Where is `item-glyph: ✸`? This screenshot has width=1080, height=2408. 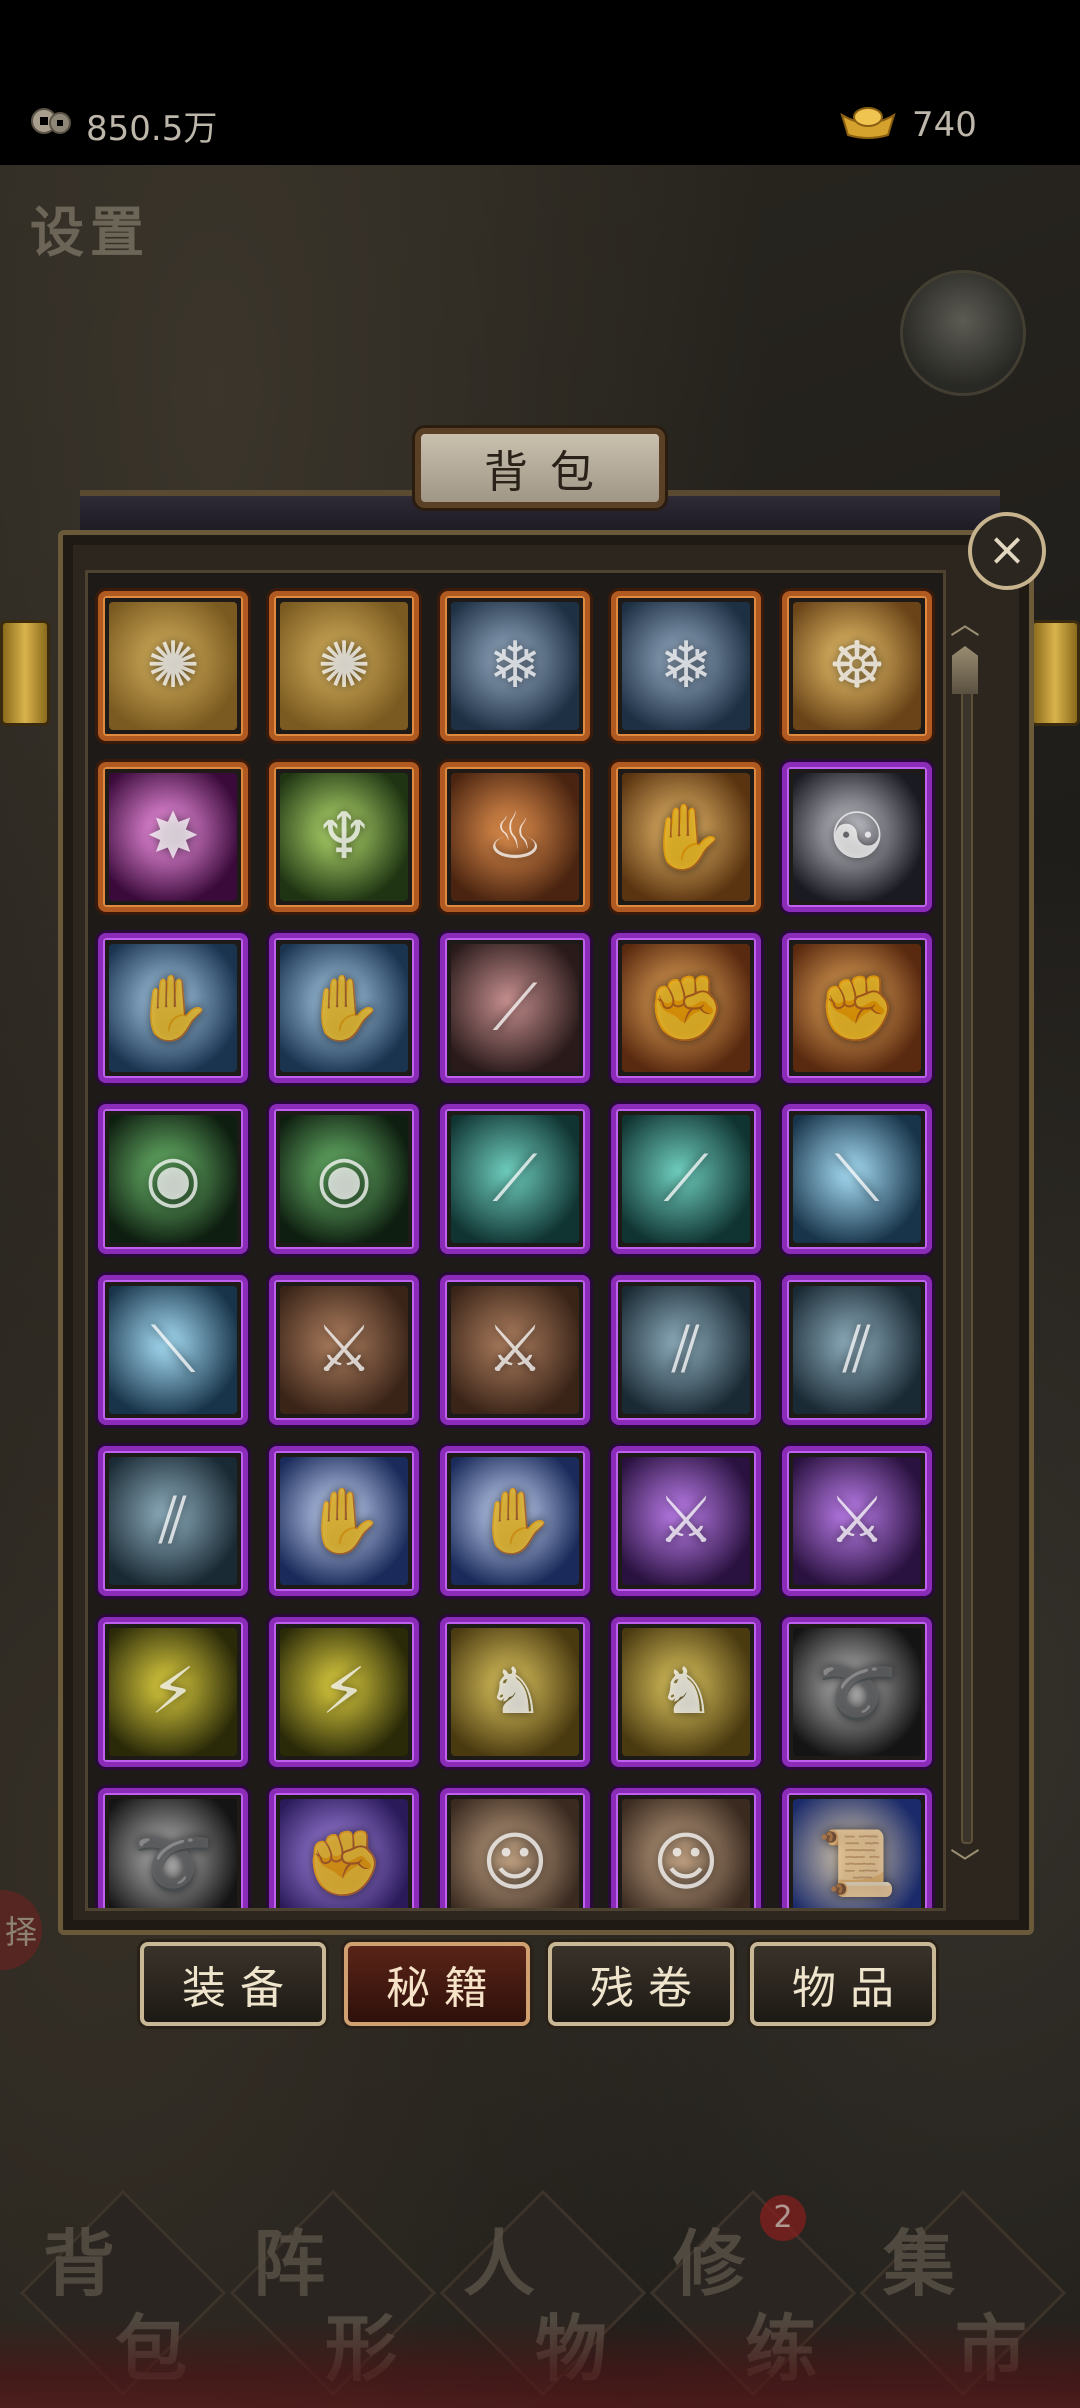
item-glyph: ✸ is located at coordinates (173, 837).